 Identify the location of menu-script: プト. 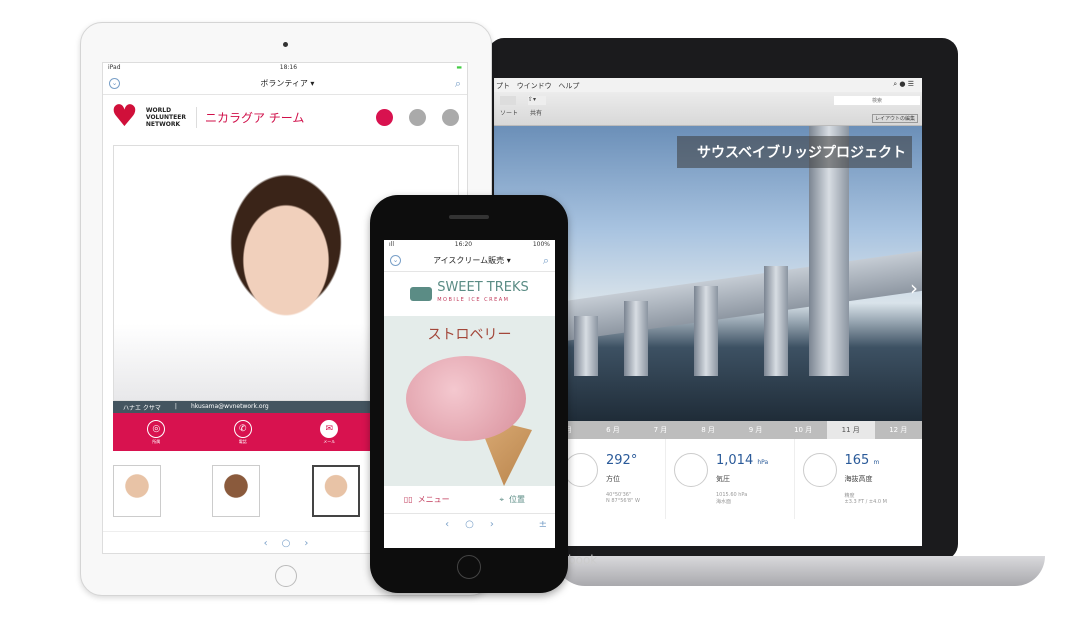
(503, 86).